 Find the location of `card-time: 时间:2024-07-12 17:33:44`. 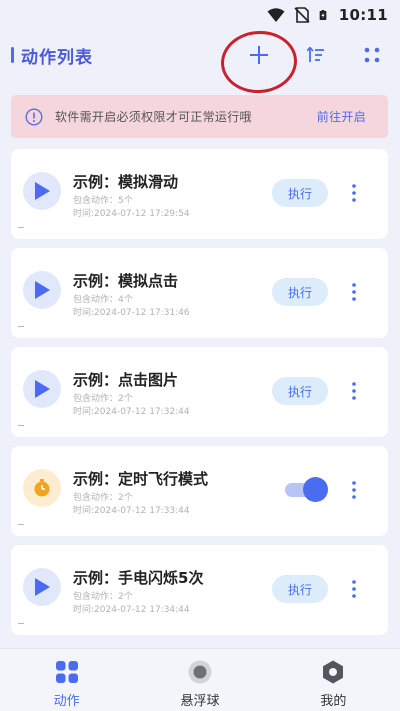

card-time: 时间:2024-07-12 17:33:44 is located at coordinates (131, 509).